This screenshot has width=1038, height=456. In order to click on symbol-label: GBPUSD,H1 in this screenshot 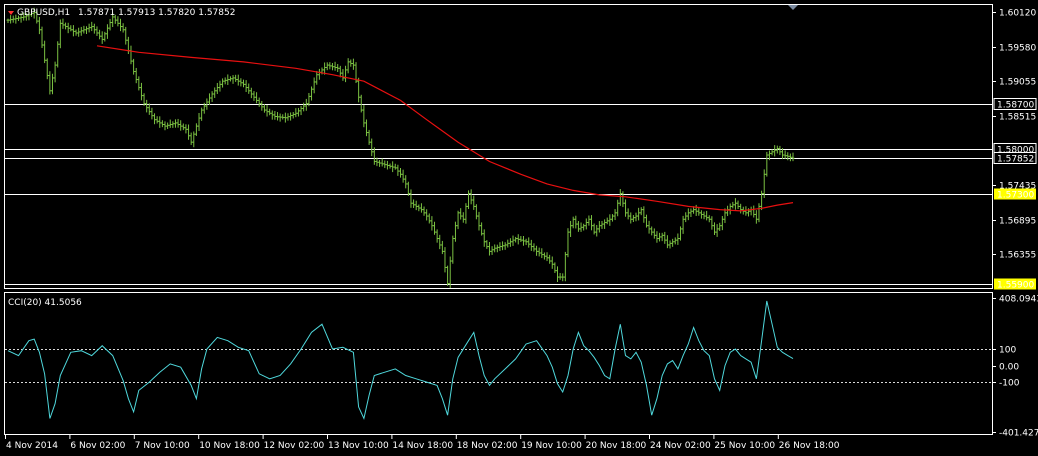, I will do `click(43, 13)`.